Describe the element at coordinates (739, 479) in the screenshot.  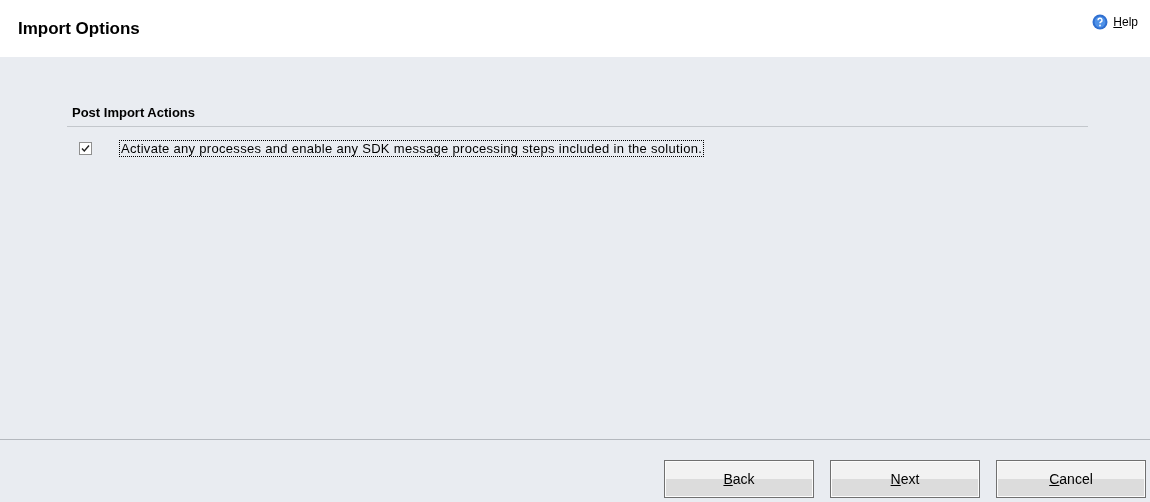
I see `back-button: Back` at that location.